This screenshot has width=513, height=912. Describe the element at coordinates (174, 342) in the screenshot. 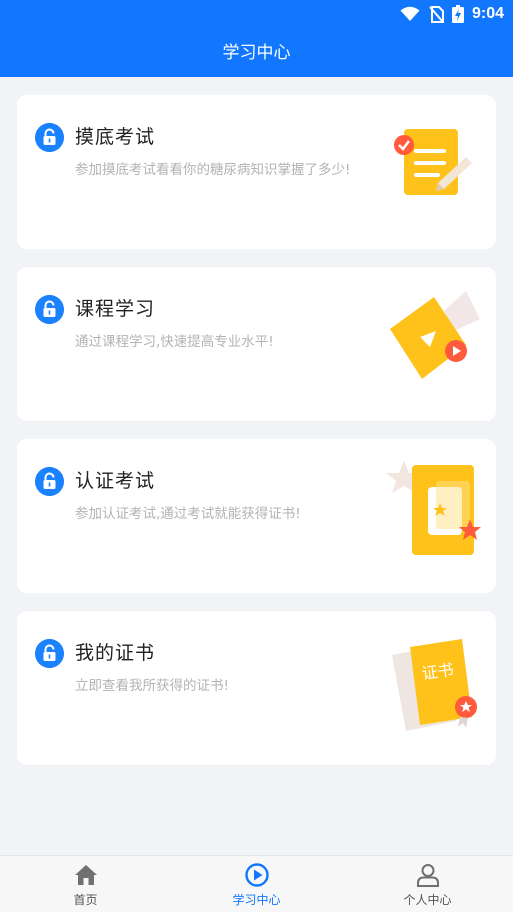

I see `card-description: 通过课程学习,快速提高专业水平!` at that location.